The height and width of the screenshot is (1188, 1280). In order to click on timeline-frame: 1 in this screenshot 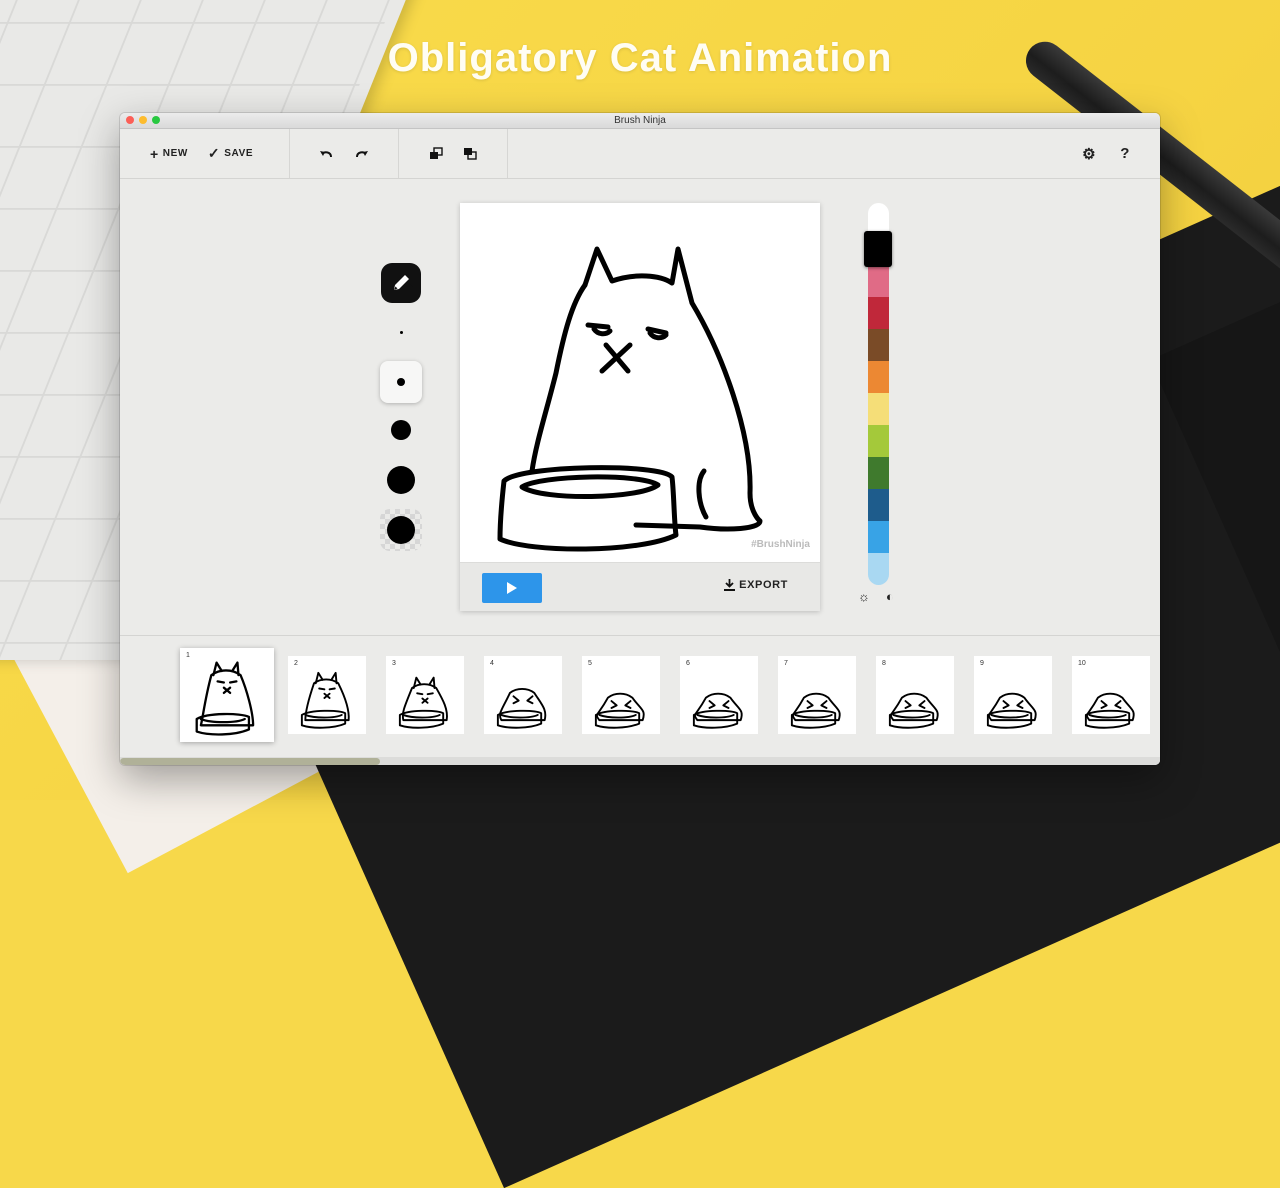, I will do `click(227, 695)`.